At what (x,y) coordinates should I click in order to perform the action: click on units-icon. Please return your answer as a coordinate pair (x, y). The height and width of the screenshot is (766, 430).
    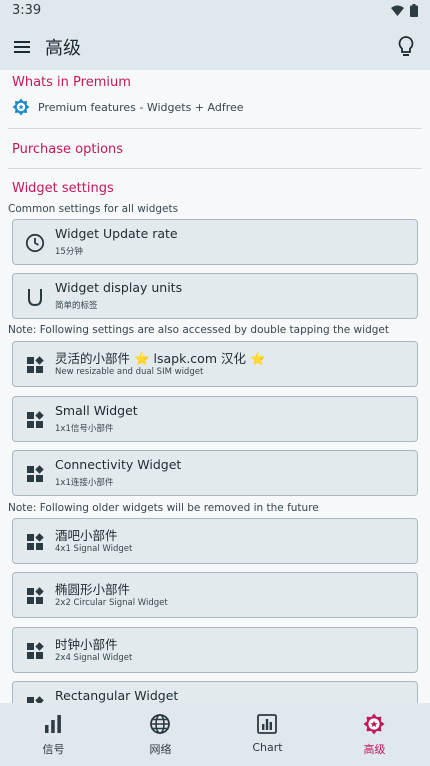
    Looking at the image, I should click on (35, 298).